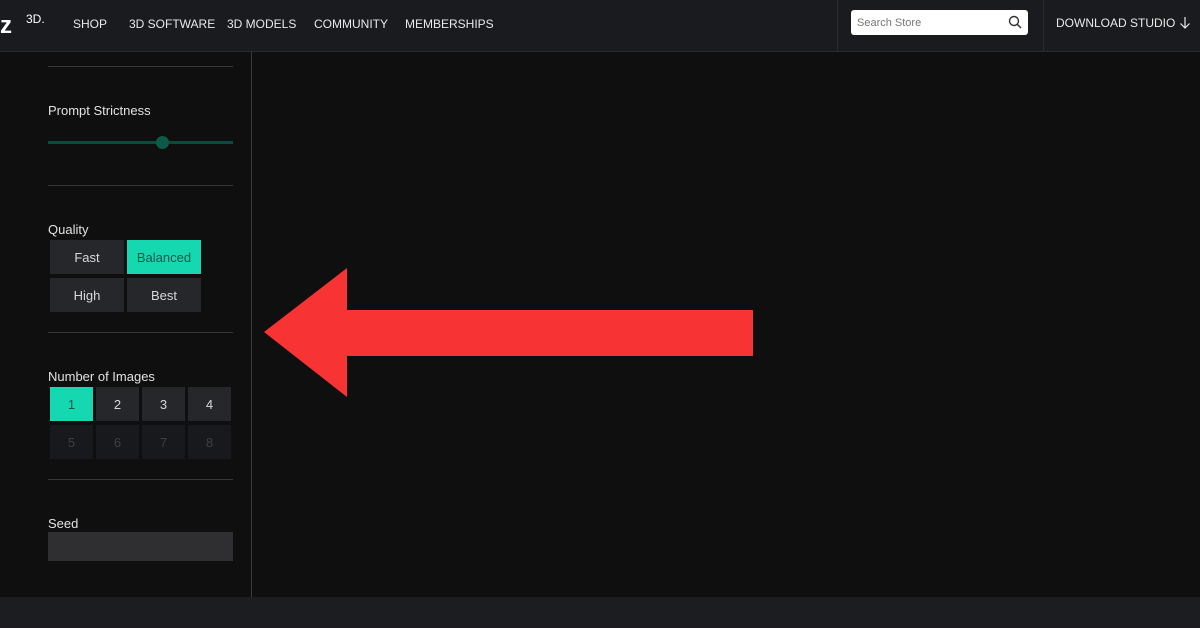  I want to click on prompt-strictness-slider, so click(140, 142).